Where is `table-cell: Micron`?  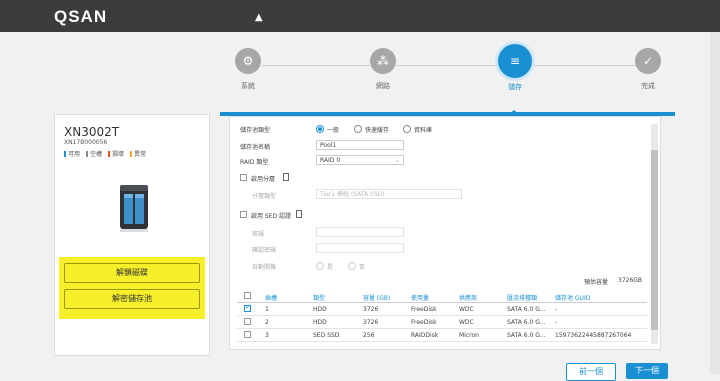 table-cell: Micron is located at coordinates (469, 335).